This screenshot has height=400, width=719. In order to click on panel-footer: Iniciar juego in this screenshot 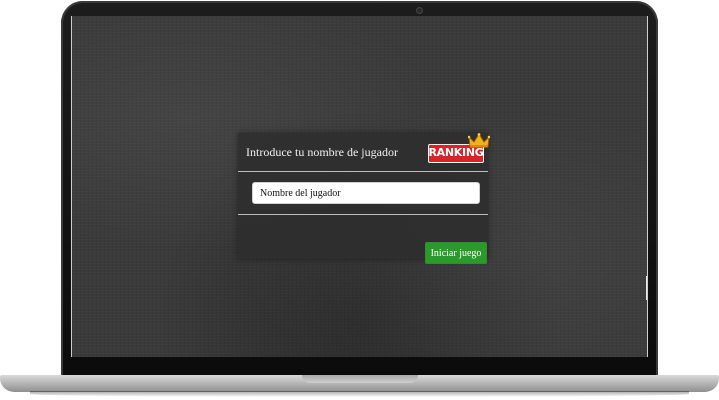, I will do `click(363, 239)`.